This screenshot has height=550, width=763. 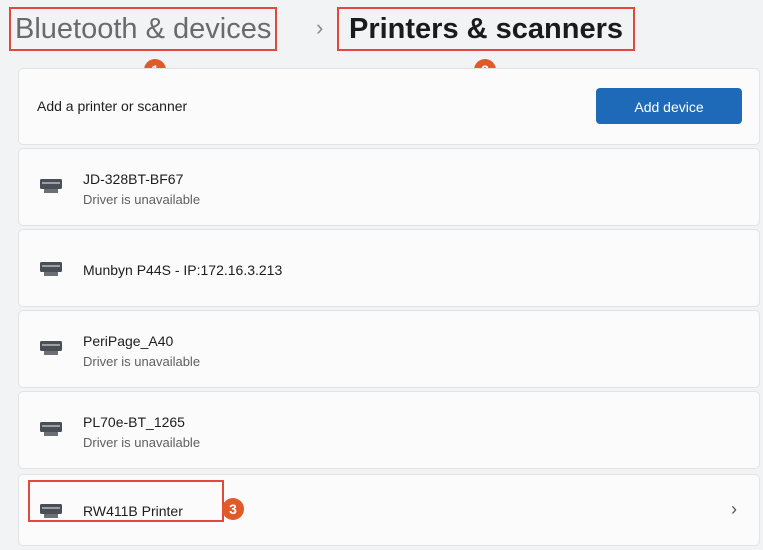 What do you see at coordinates (183, 270) in the screenshot?
I see `printer-name: Munbyn P44S - IP:172.16.3.213` at bounding box center [183, 270].